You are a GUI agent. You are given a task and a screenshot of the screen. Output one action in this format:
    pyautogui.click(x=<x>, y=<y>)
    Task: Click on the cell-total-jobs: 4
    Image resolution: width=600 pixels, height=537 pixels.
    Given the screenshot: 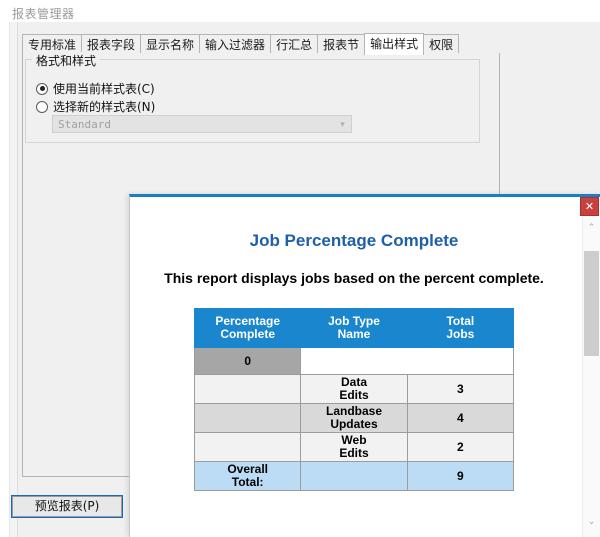 What is the action you would take?
    pyautogui.click(x=460, y=418)
    